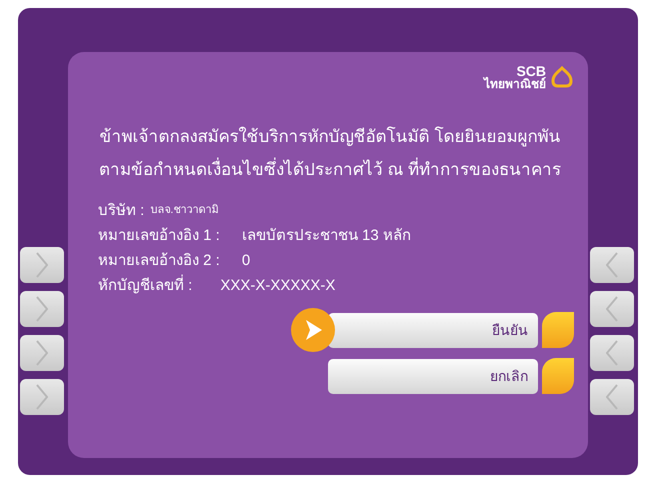 The height and width of the screenshot is (483, 653). What do you see at coordinates (531, 71) in the screenshot?
I see `logo-brand: SCB` at bounding box center [531, 71].